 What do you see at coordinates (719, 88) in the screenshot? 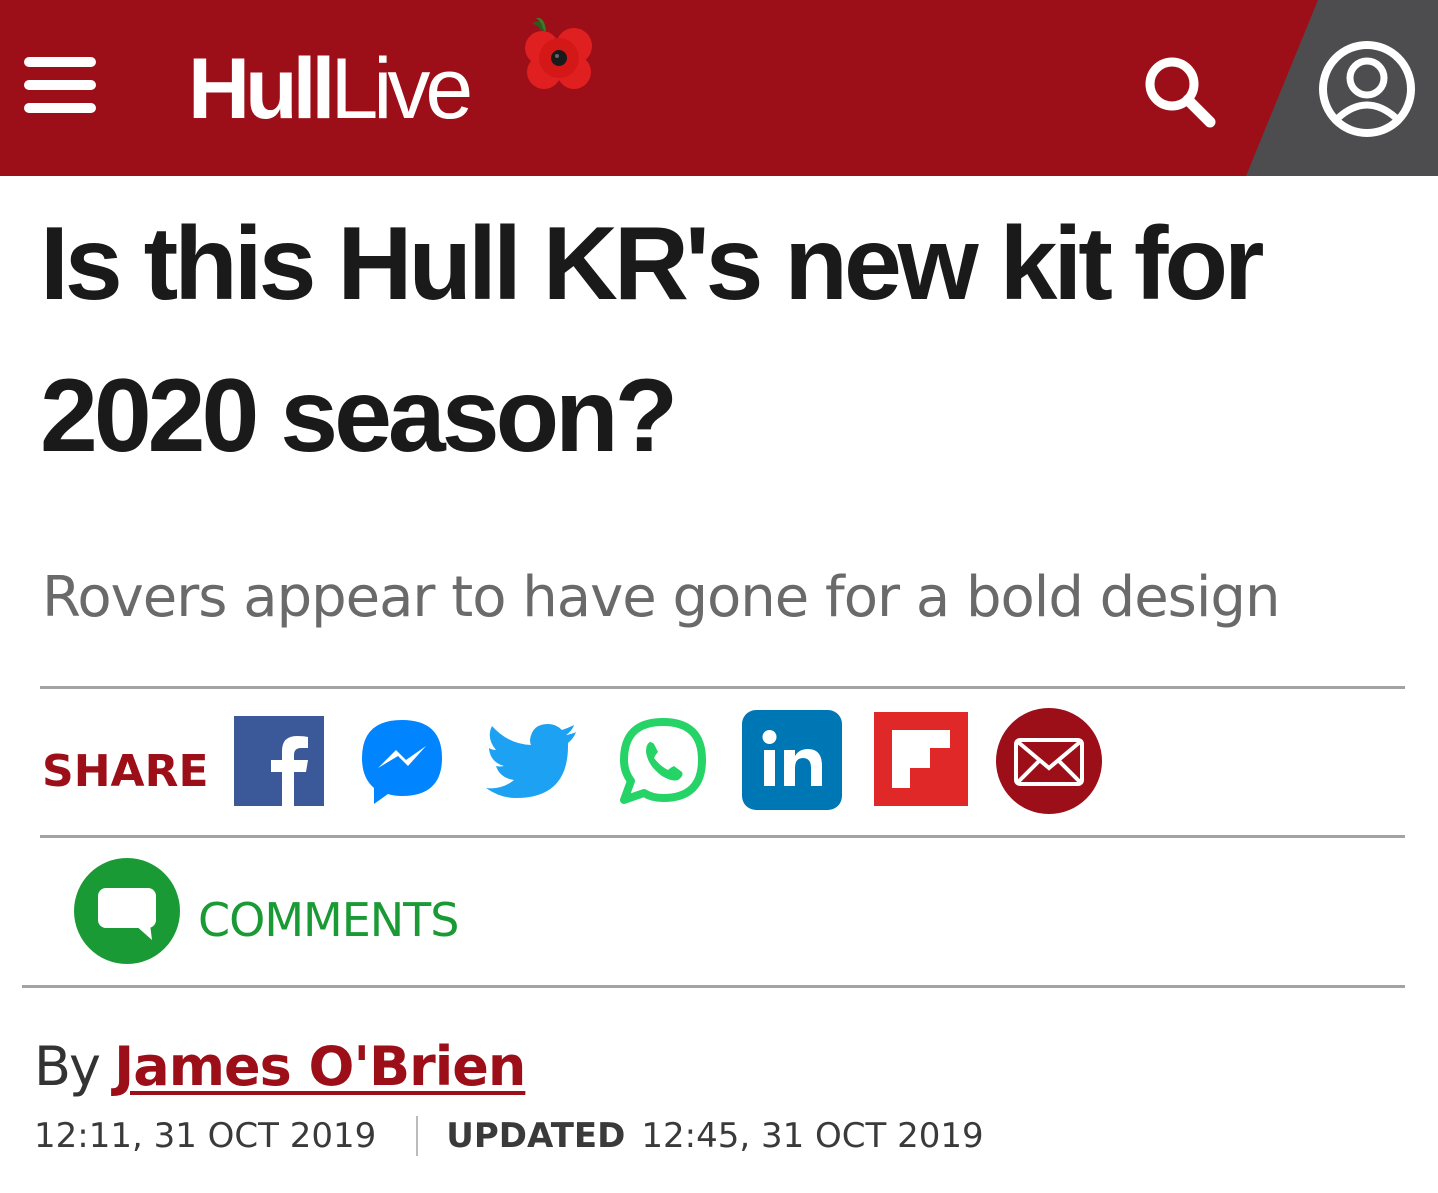
I see `site-header: Hull Live` at bounding box center [719, 88].